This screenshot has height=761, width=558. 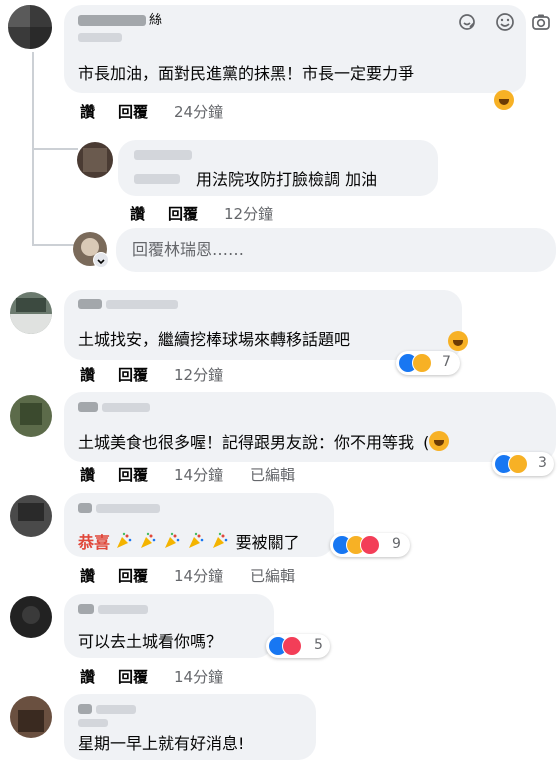 What do you see at coordinates (161, 743) in the screenshot?
I see `comment-text: 星期一早上就有好消息!` at bounding box center [161, 743].